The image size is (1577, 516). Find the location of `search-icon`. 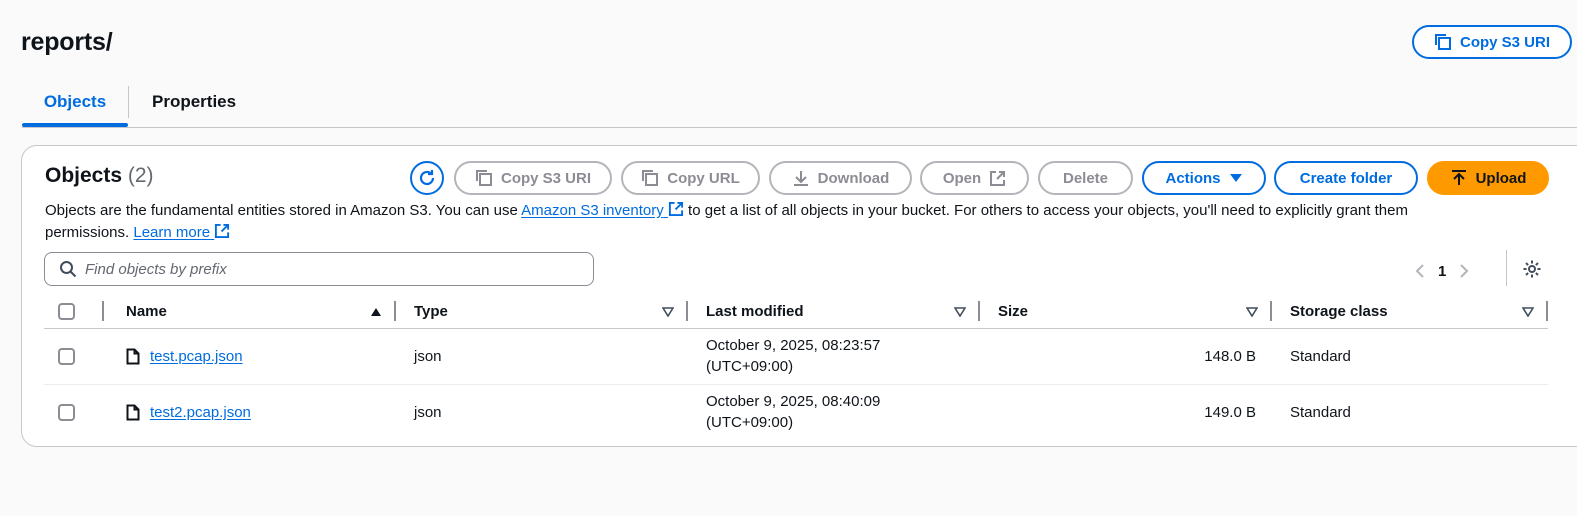

search-icon is located at coordinates (68, 269).